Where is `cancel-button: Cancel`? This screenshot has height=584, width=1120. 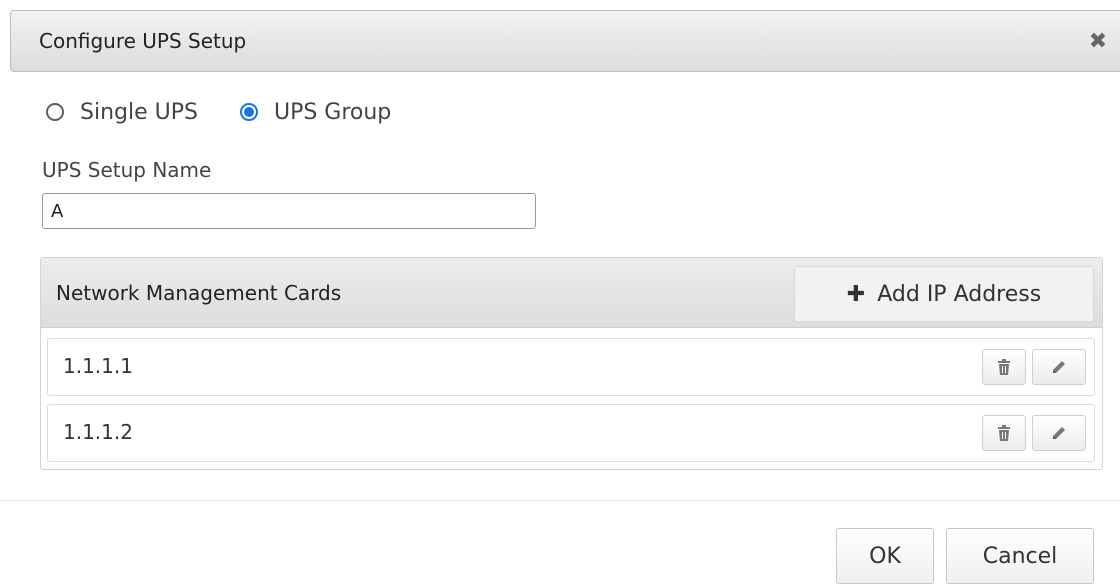 cancel-button: Cancel is located at coordinates (1020, 556).